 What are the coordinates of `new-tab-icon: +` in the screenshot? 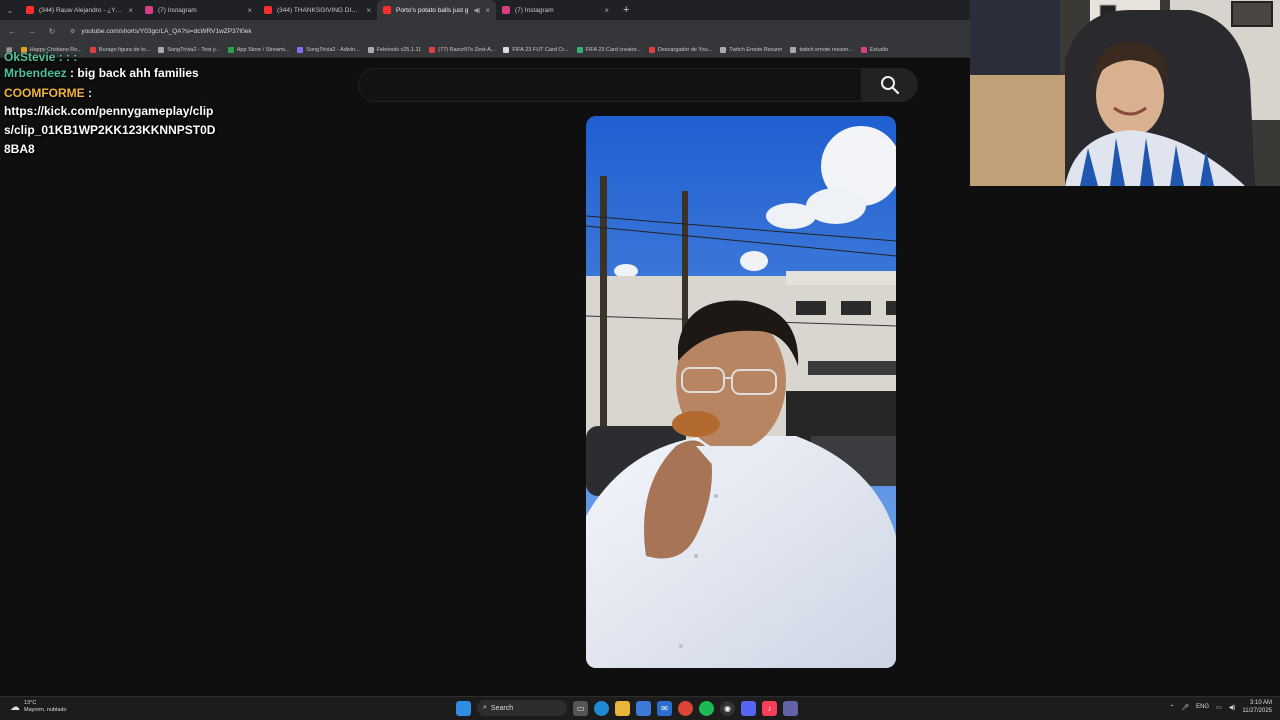 It's located at (626, 10).